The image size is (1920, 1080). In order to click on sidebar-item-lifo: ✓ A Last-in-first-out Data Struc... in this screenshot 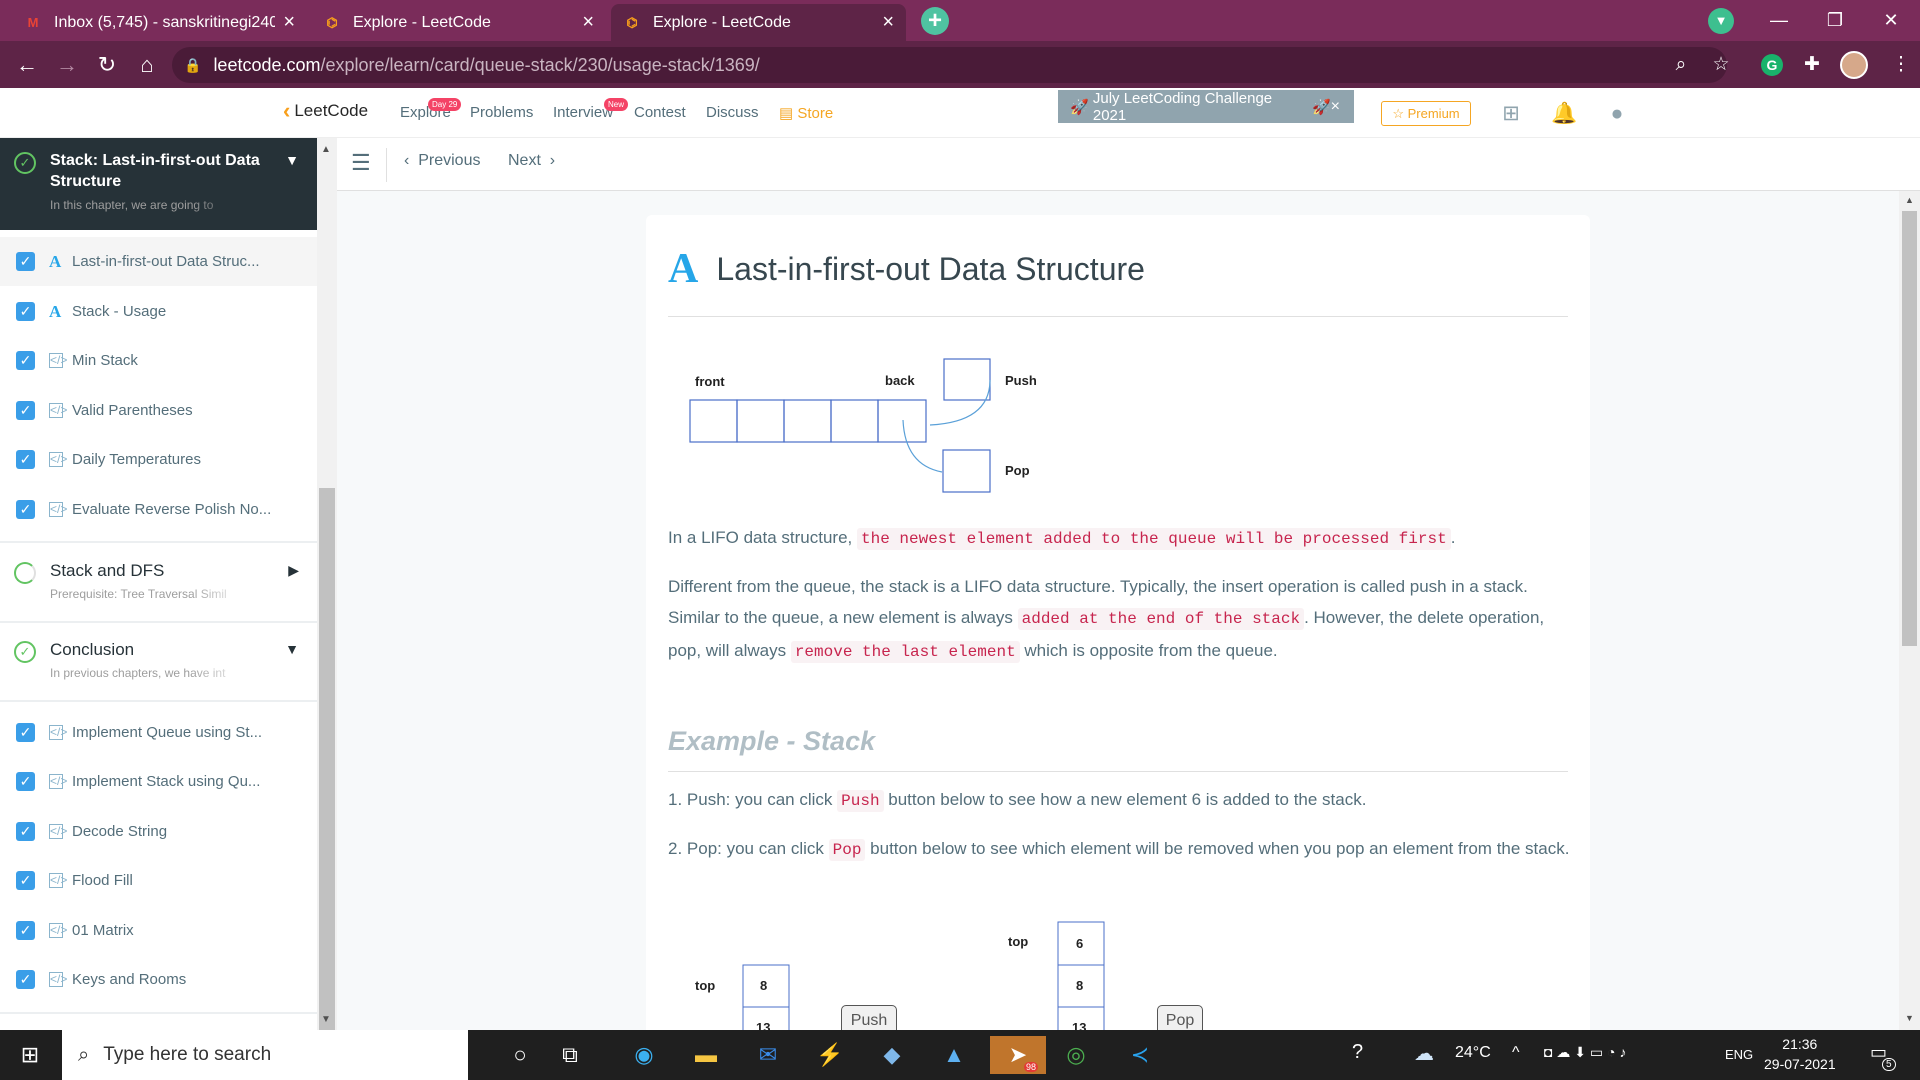, I will do `click(158, 261)`.